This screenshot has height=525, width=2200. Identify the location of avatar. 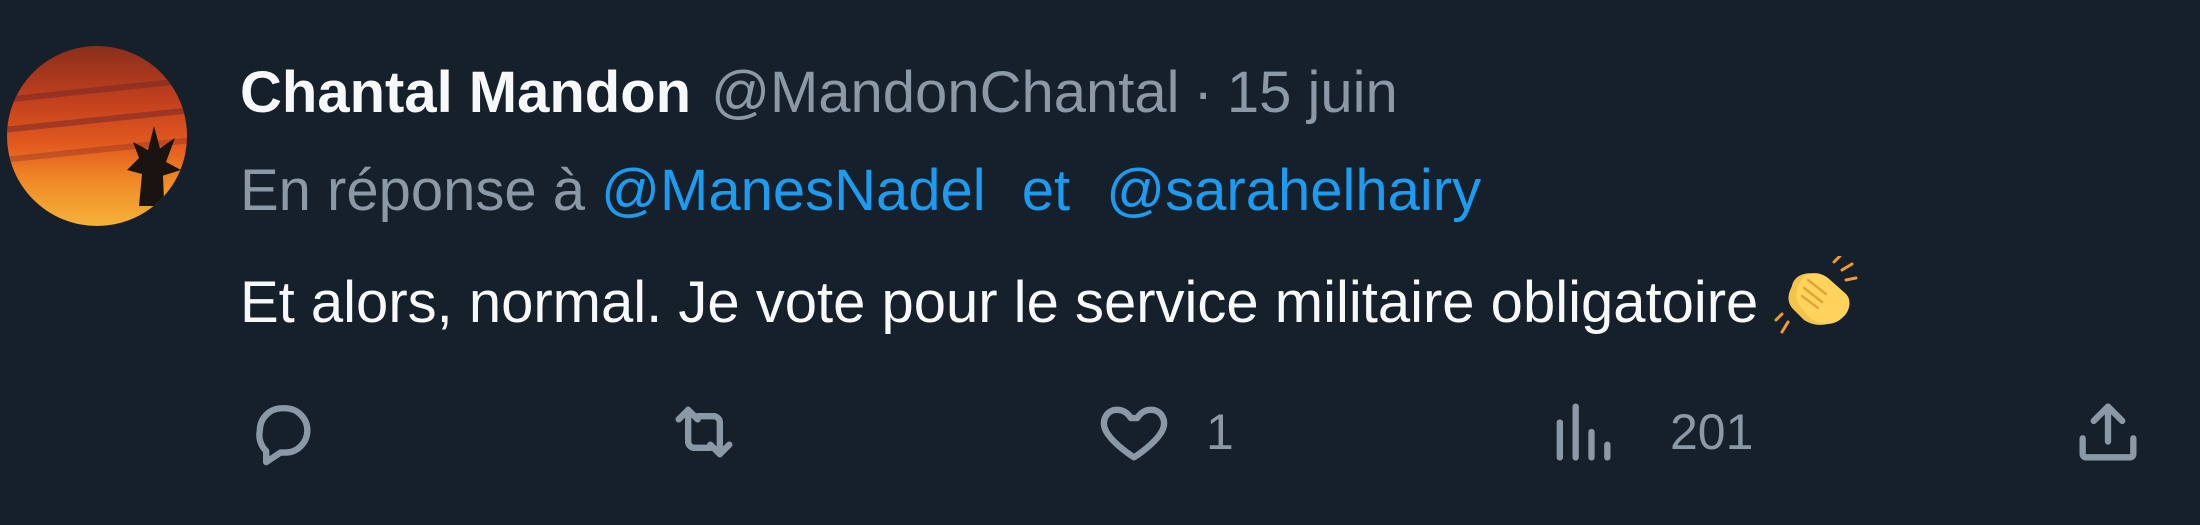
(97, 136).